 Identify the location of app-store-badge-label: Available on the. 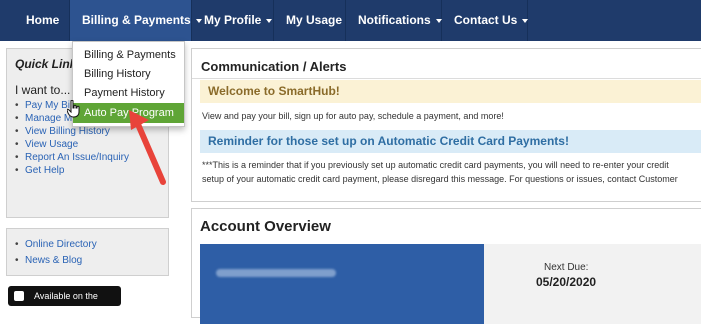
(66, 296).